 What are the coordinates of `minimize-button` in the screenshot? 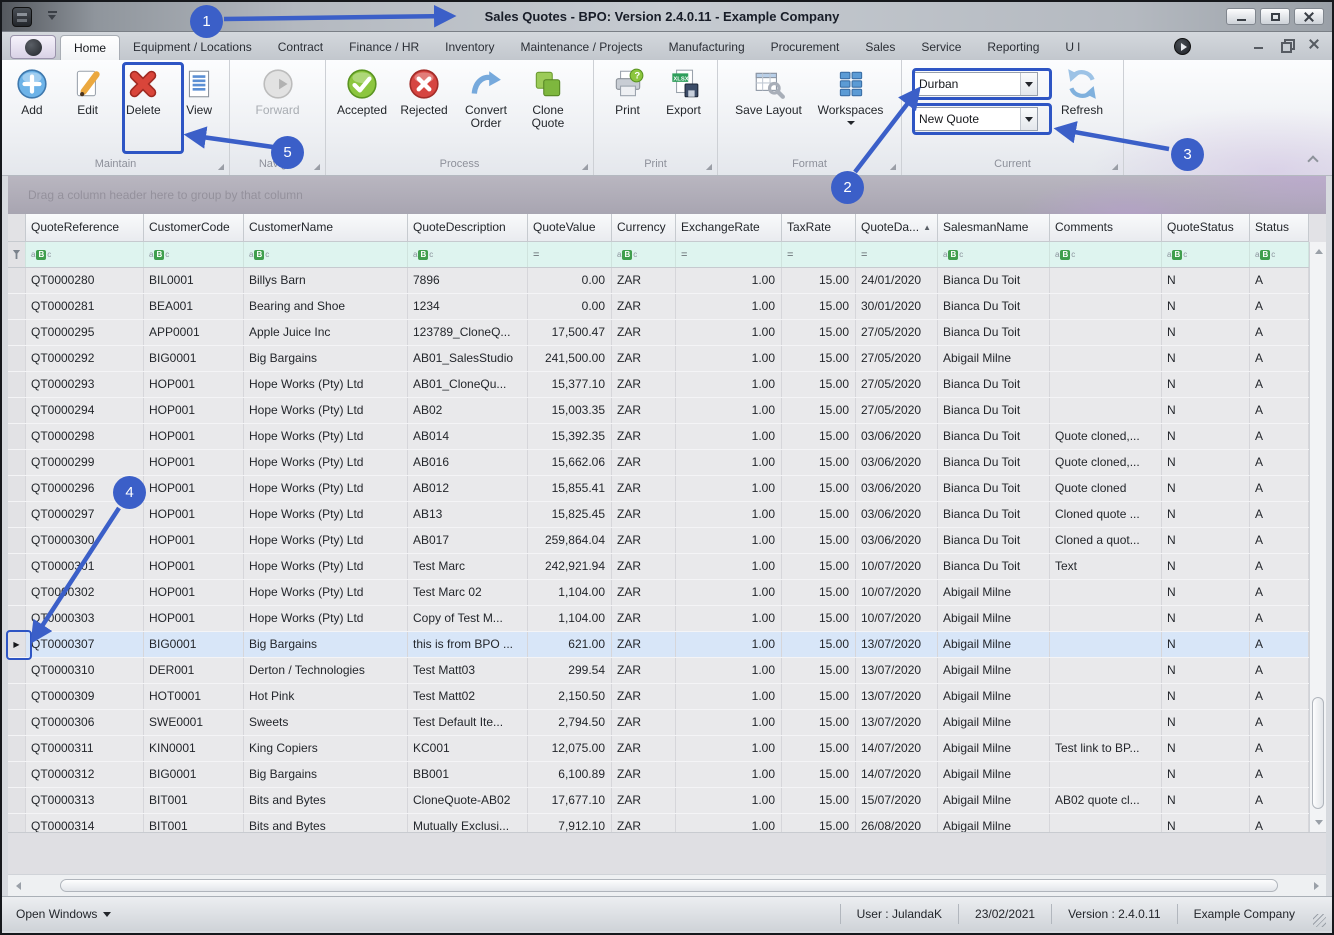 It's located at (1241, 16).